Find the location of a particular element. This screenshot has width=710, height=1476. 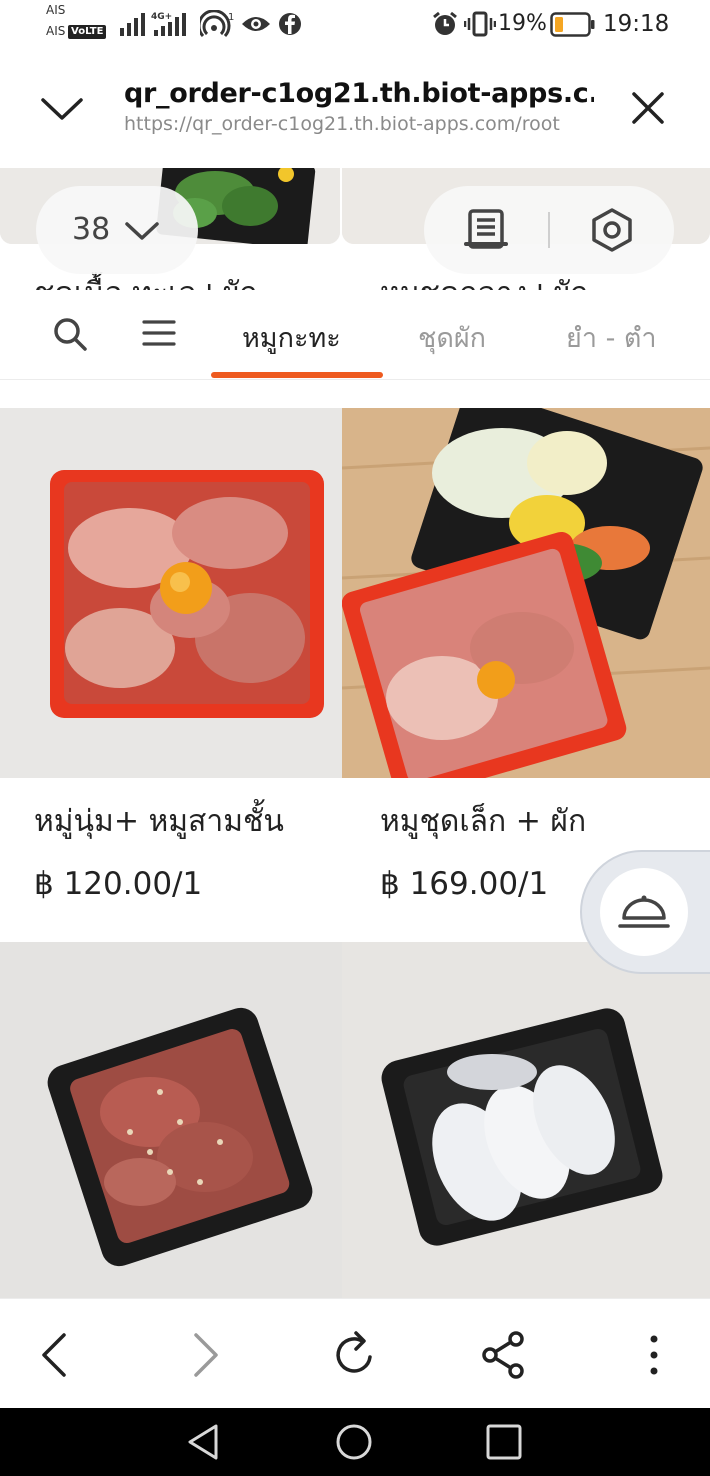

order-list-icon is located at coordinates (486, 230).